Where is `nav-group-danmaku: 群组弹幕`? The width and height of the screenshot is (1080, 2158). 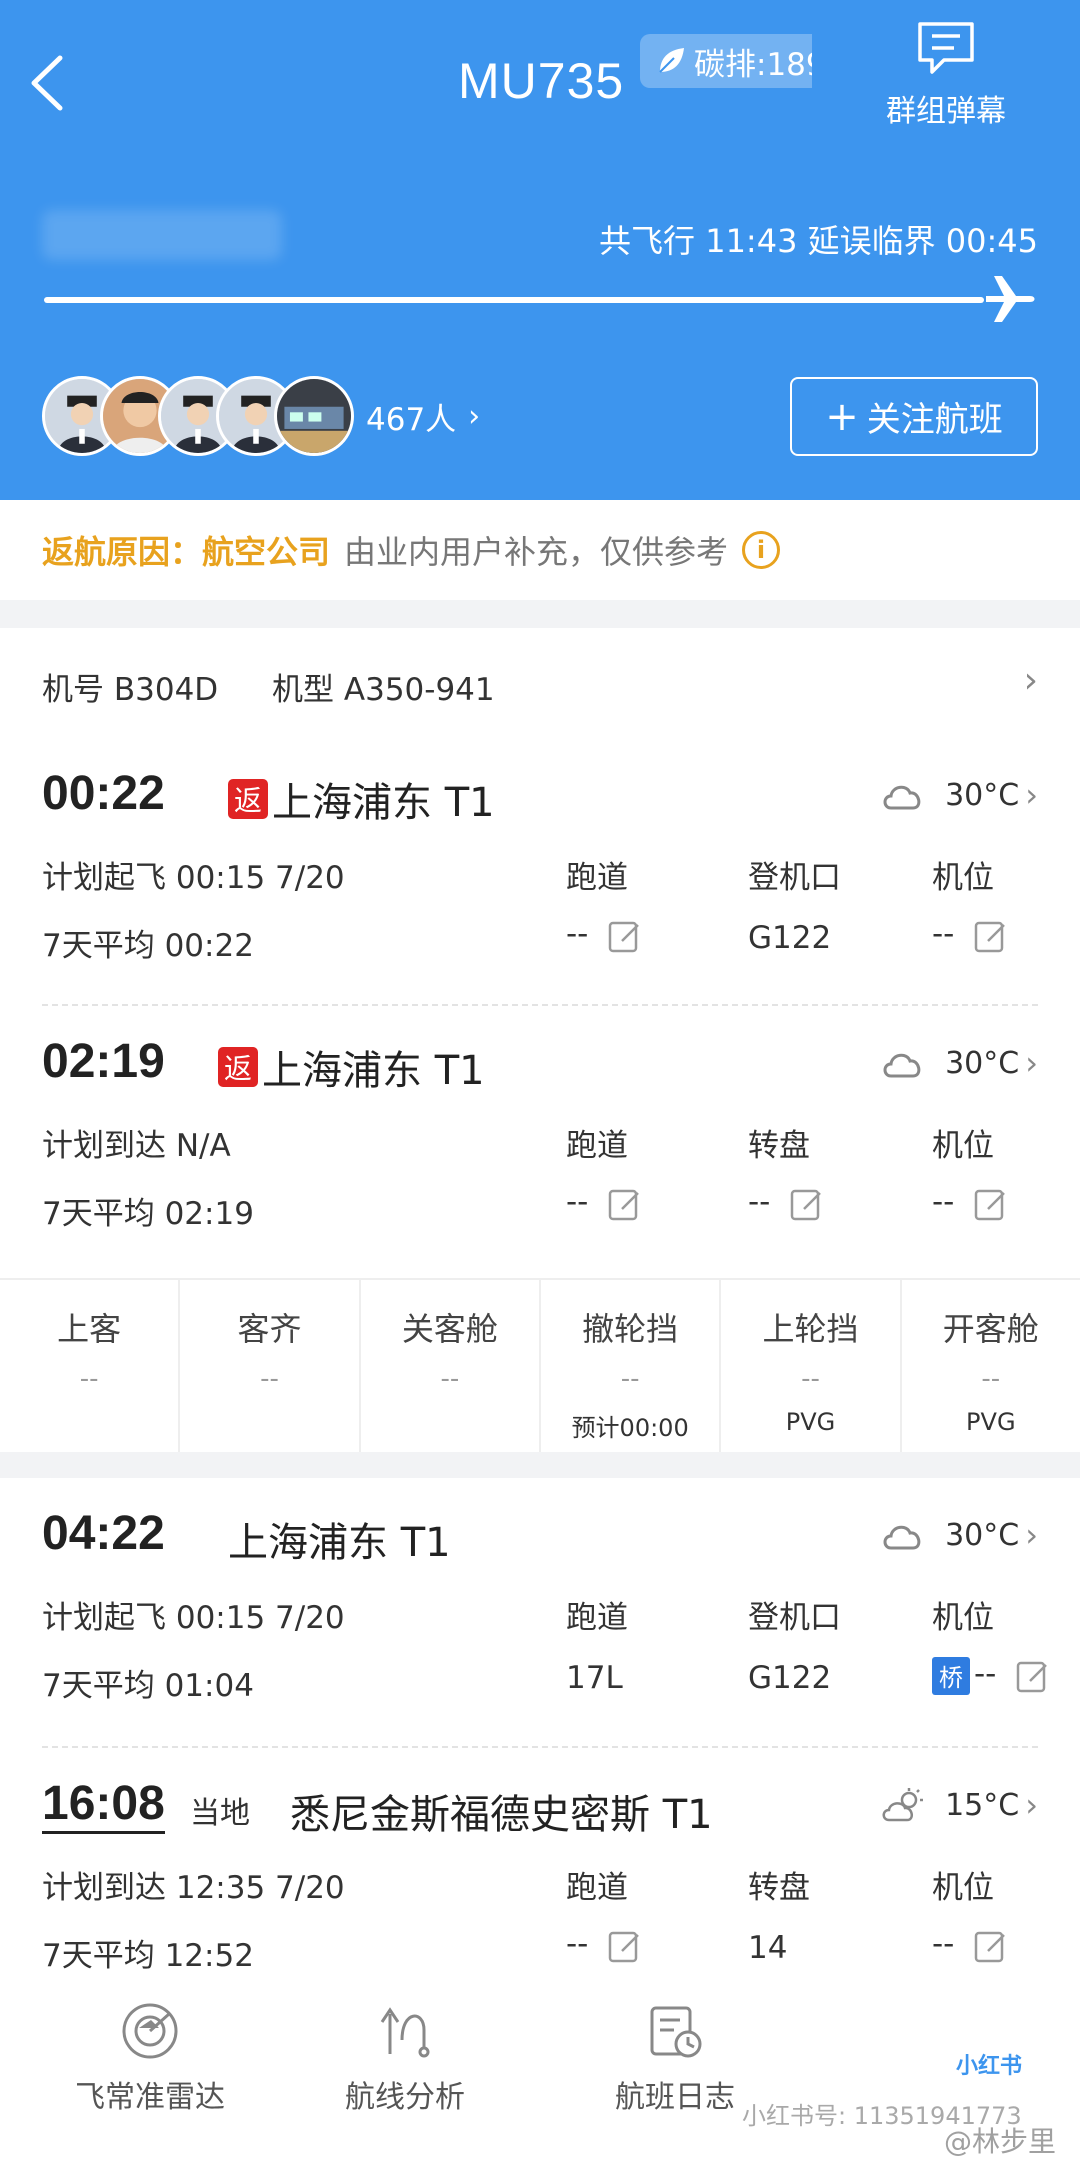 nav-group-danmaku: 群组弹幕 is located at coordinates (946, 80).